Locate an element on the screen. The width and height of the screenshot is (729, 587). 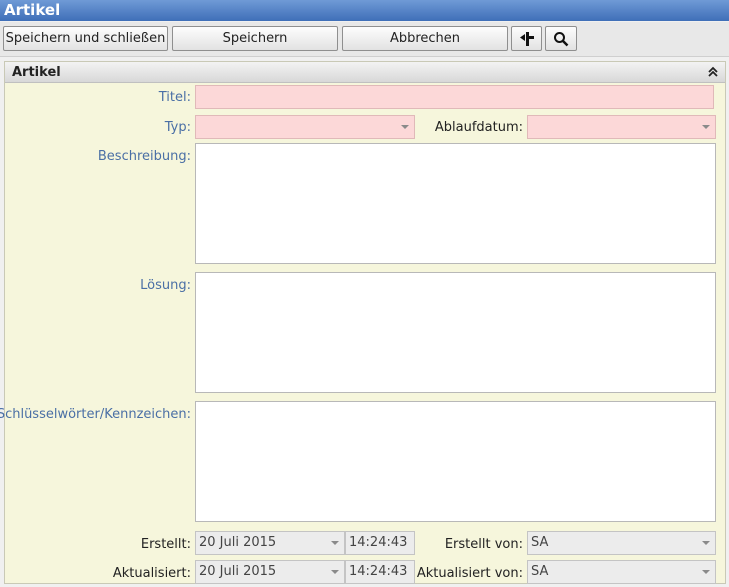
updated-time-value: 14:24:43 is located at coordinates (378, 571).